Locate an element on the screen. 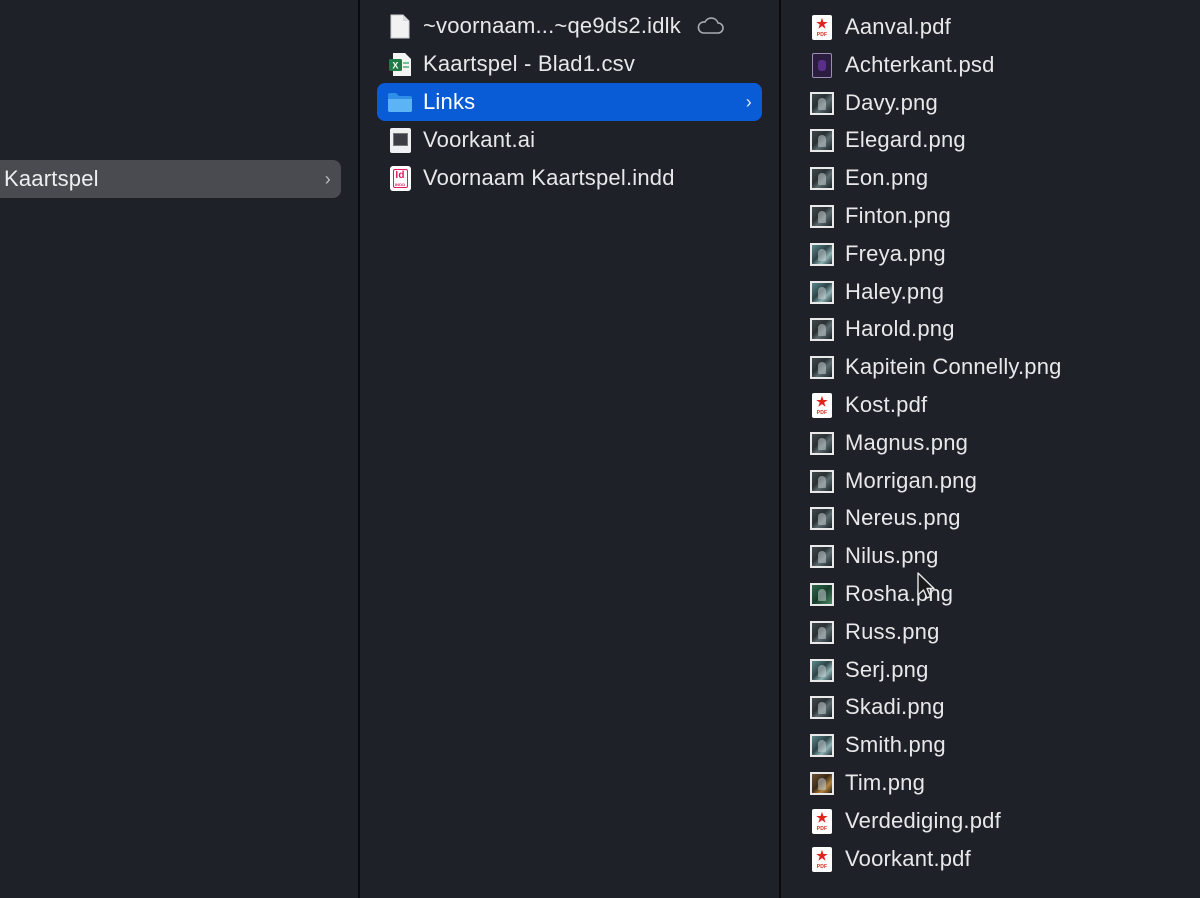  item-label: Aanval.pdf is located at coordinates (898, 26).